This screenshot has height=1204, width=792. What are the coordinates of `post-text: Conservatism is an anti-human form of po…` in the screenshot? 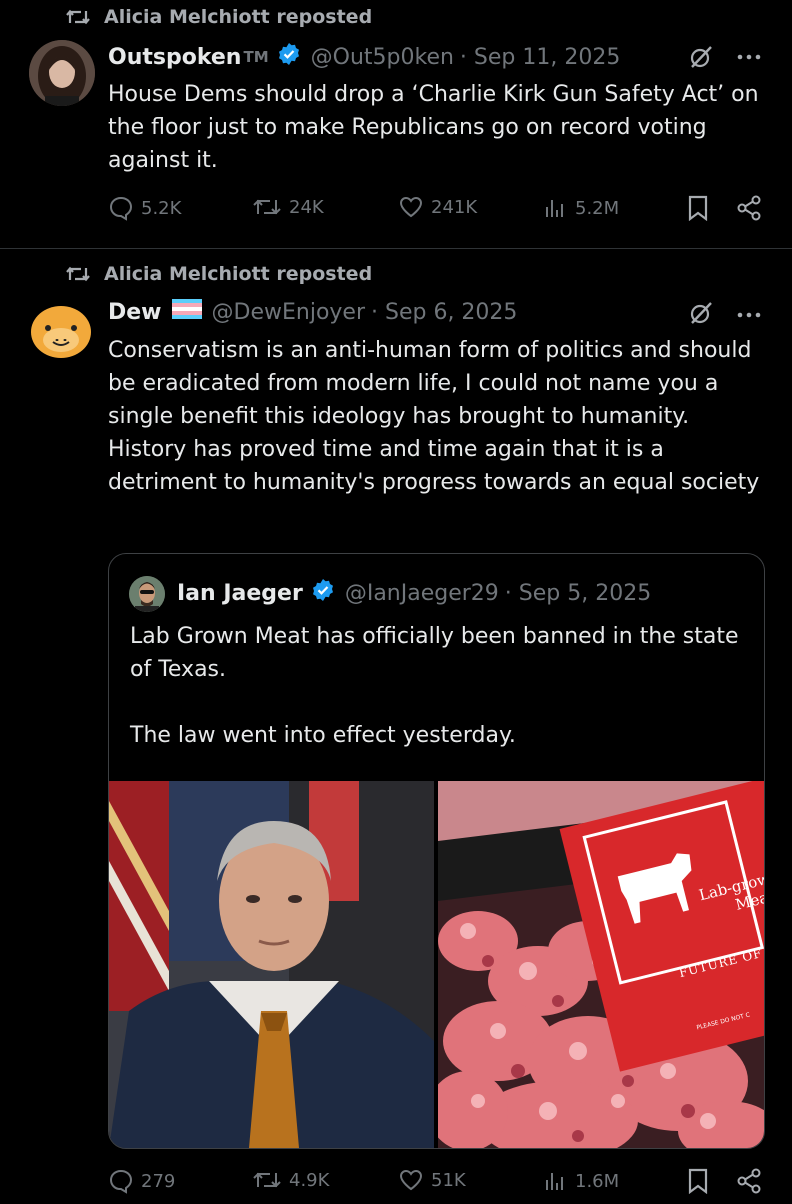 It's located at (434, 416).